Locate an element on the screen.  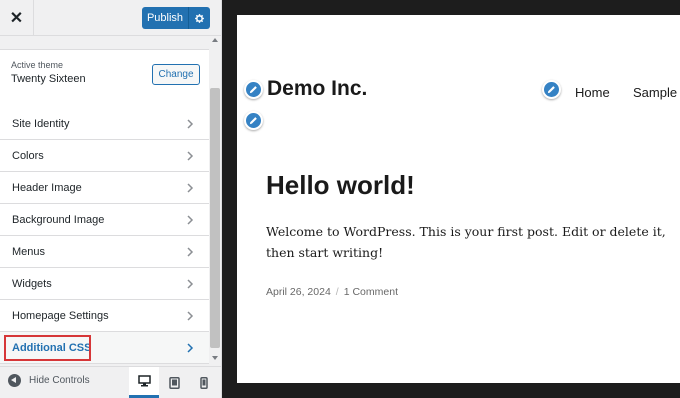
scroll-down-arrow-icon is located at coordinates (215, 358).